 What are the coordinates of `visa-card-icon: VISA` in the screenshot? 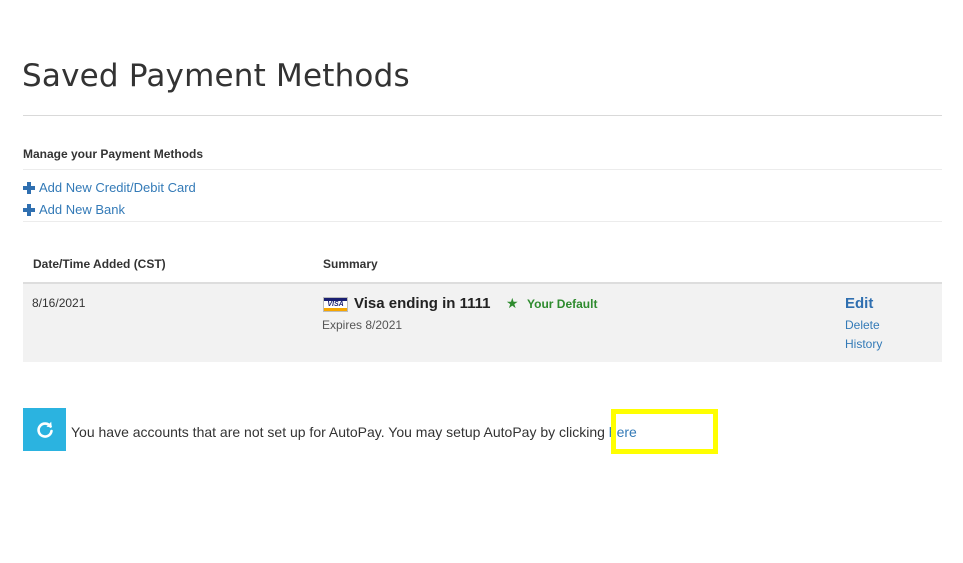 It's located at (335, 304).